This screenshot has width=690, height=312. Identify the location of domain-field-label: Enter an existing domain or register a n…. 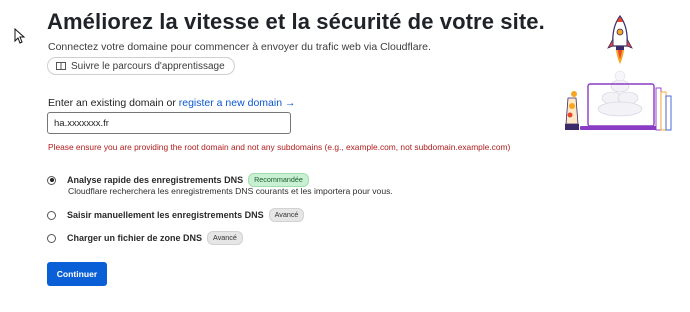
(171, 103).